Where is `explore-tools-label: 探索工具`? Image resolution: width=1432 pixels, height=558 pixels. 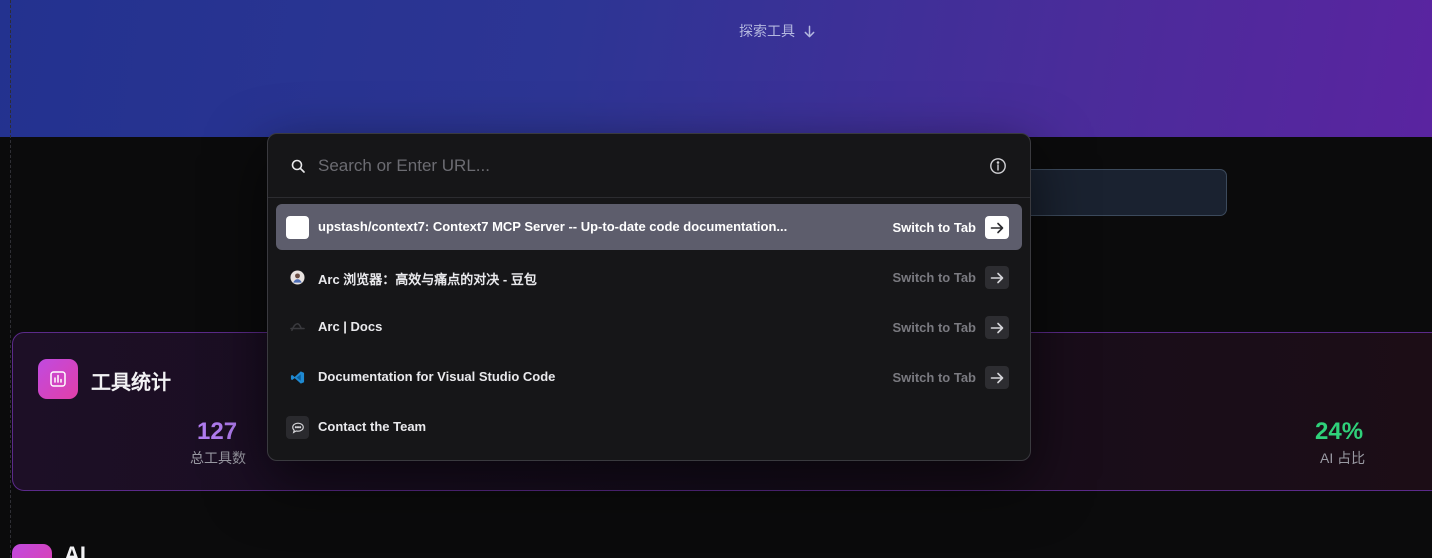
explore-tools-label: 探索工具 is located at coordinates (767, 31).